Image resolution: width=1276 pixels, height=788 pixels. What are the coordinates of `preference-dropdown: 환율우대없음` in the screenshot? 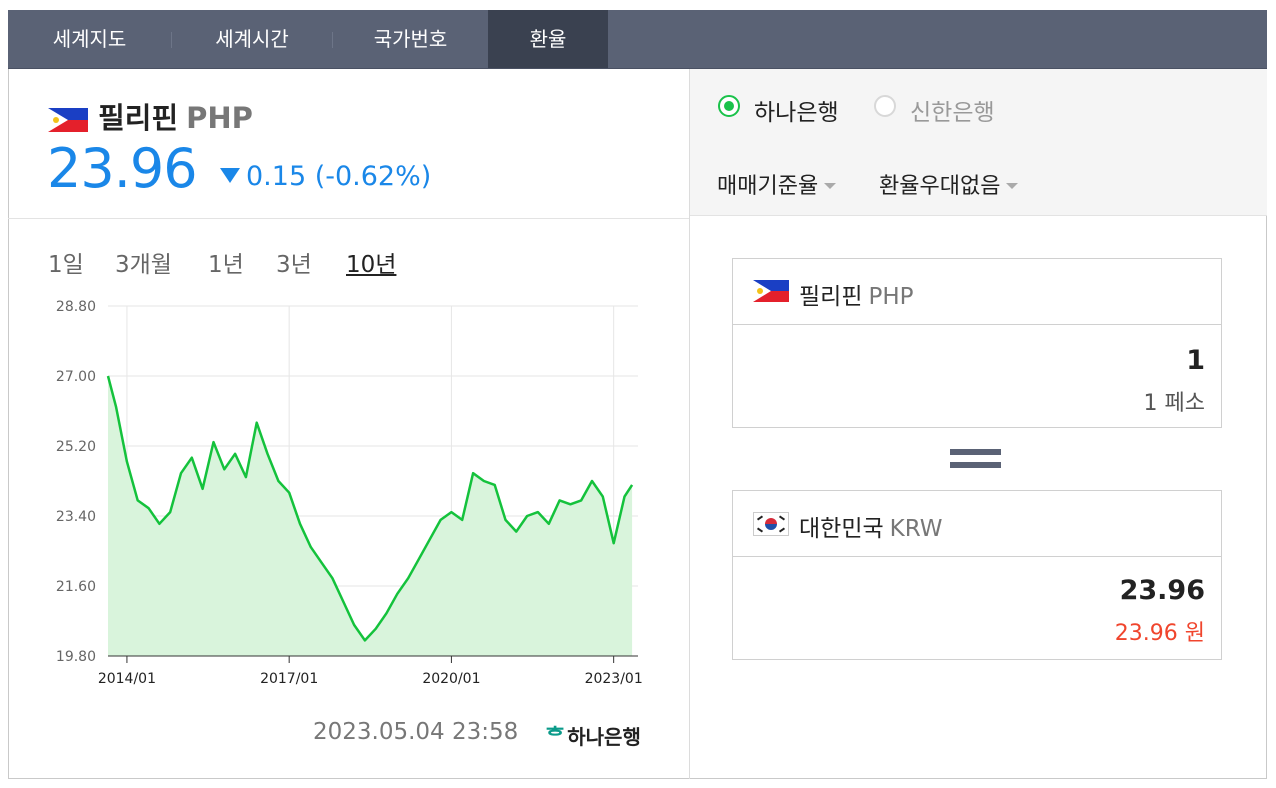 It's located at (949, 184).